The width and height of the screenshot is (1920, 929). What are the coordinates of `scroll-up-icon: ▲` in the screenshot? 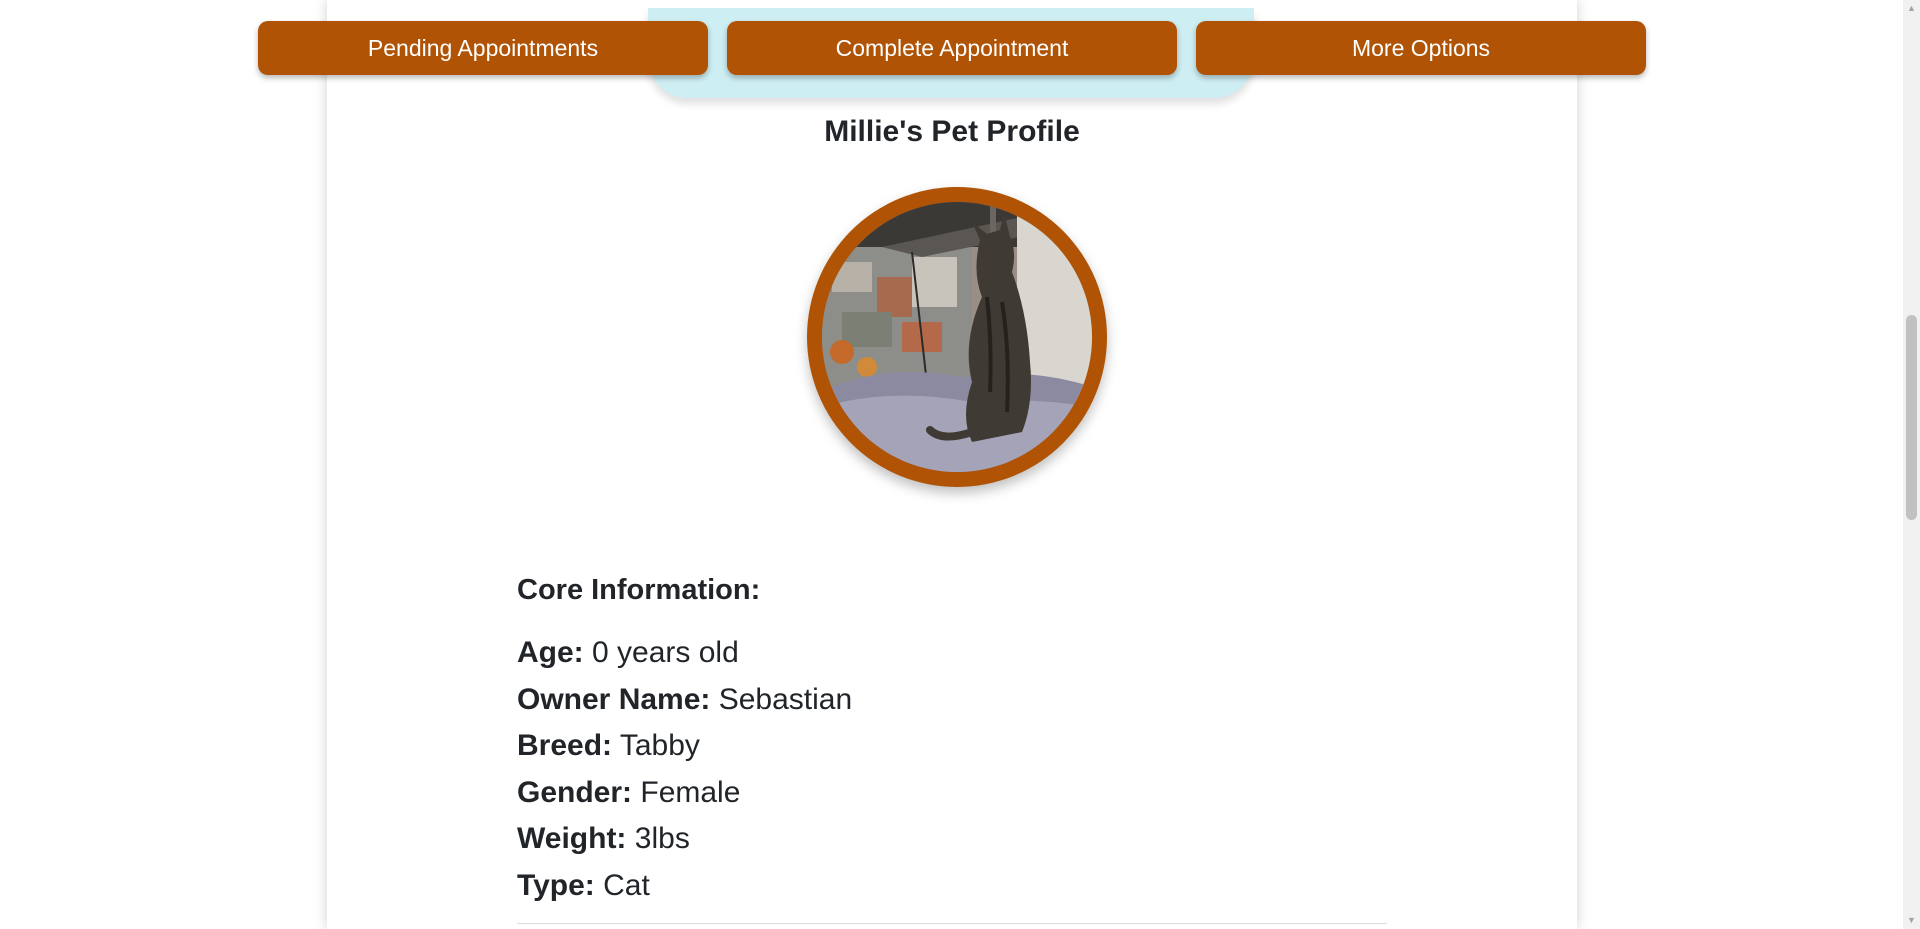 It's located at (1911, 8).